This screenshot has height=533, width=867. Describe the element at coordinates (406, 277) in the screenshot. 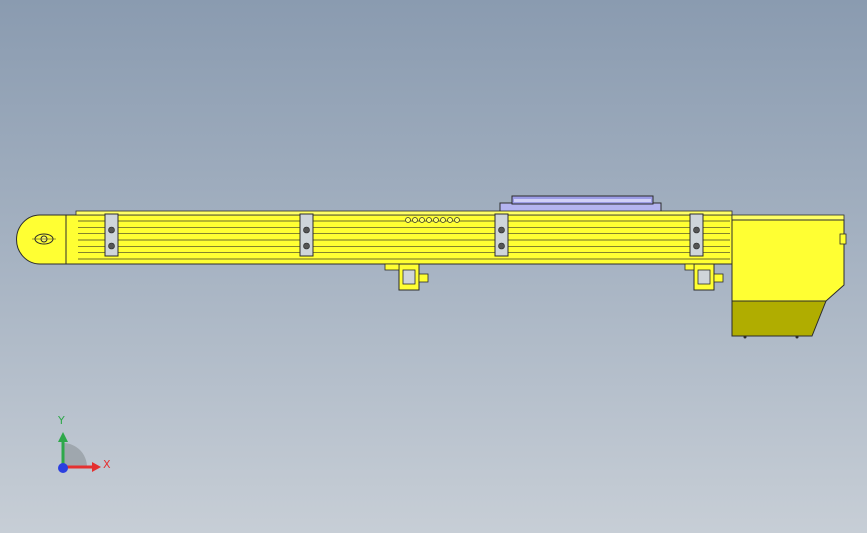

I see `left-foot` at that location.